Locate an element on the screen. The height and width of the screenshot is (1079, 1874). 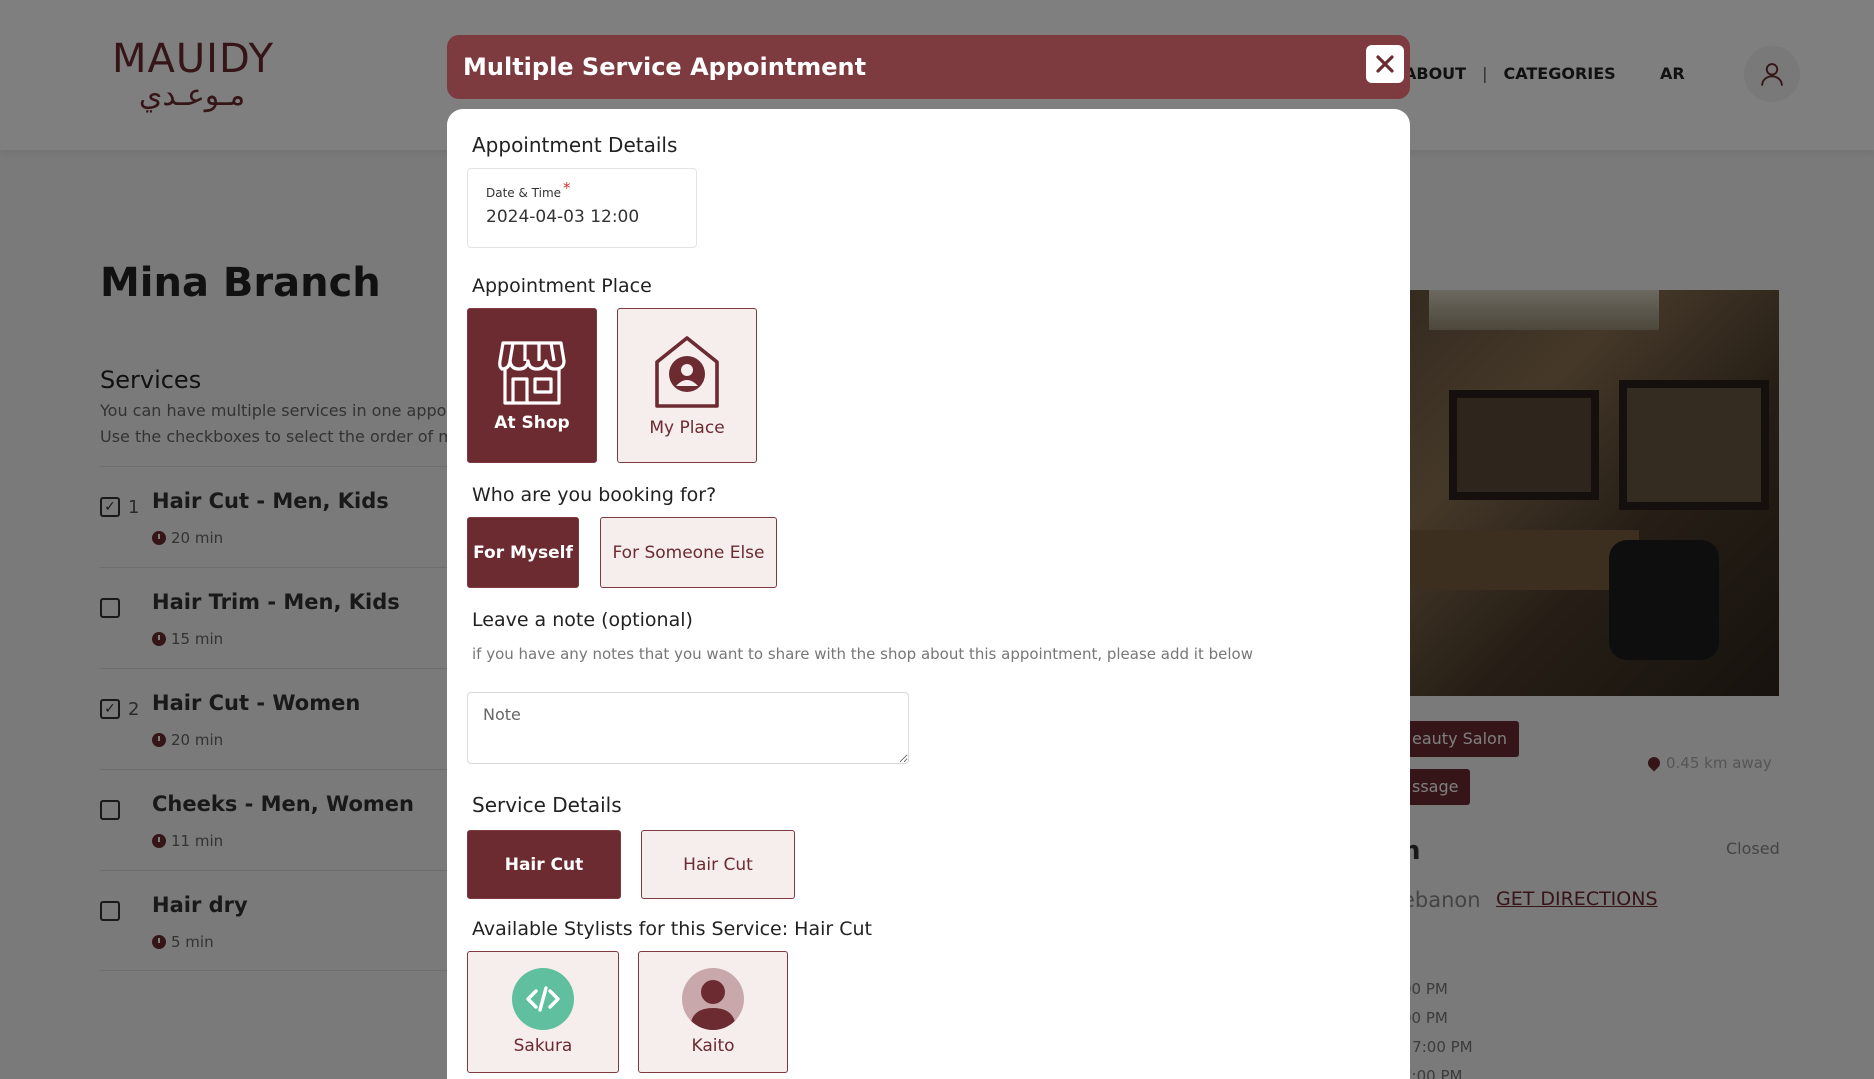
service-option-hair-cut-2: Hair Cut is located at coordinates (718, 864).